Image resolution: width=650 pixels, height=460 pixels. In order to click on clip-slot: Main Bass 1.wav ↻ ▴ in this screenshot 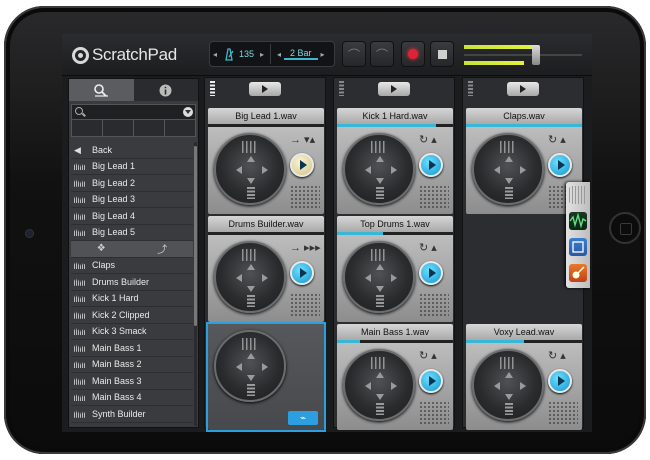, I will do `click(395, 377)`.